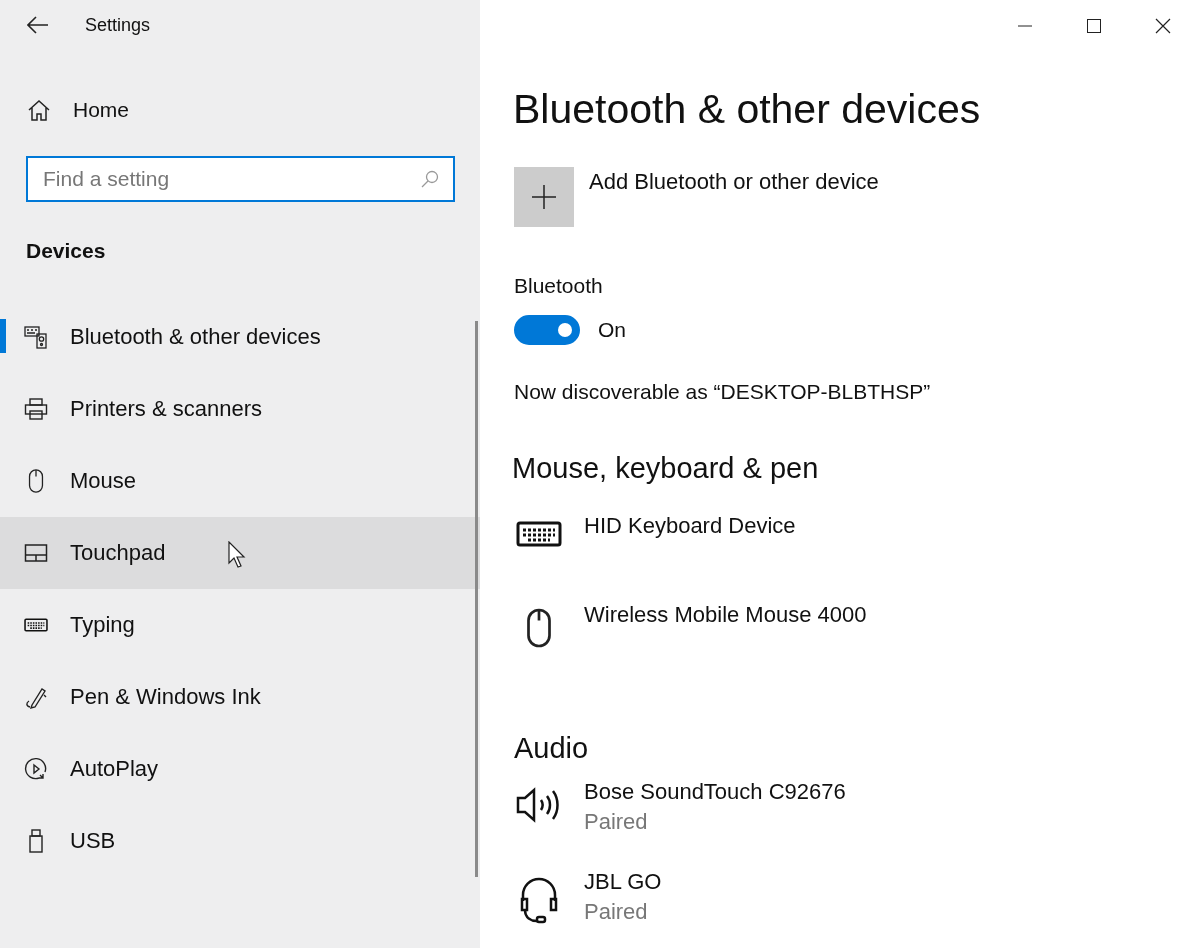 Image resolution: width=1200 pixels, height=948 pixels. Describe the element at coordinates (36, 553) in the screenshot. I see `touchpad-icon` at that location.